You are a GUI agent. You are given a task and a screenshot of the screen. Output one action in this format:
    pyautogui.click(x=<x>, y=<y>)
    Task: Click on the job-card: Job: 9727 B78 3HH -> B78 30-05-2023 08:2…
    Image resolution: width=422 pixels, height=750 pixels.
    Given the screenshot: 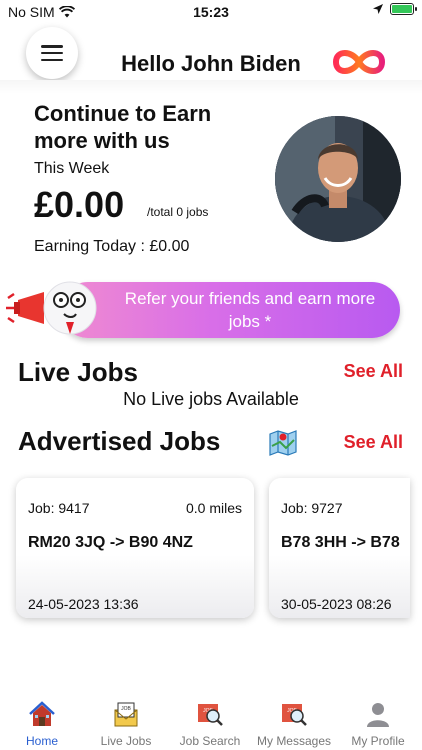 What is the action you would take?
    pyautogui.click(x=339, y=548)
    